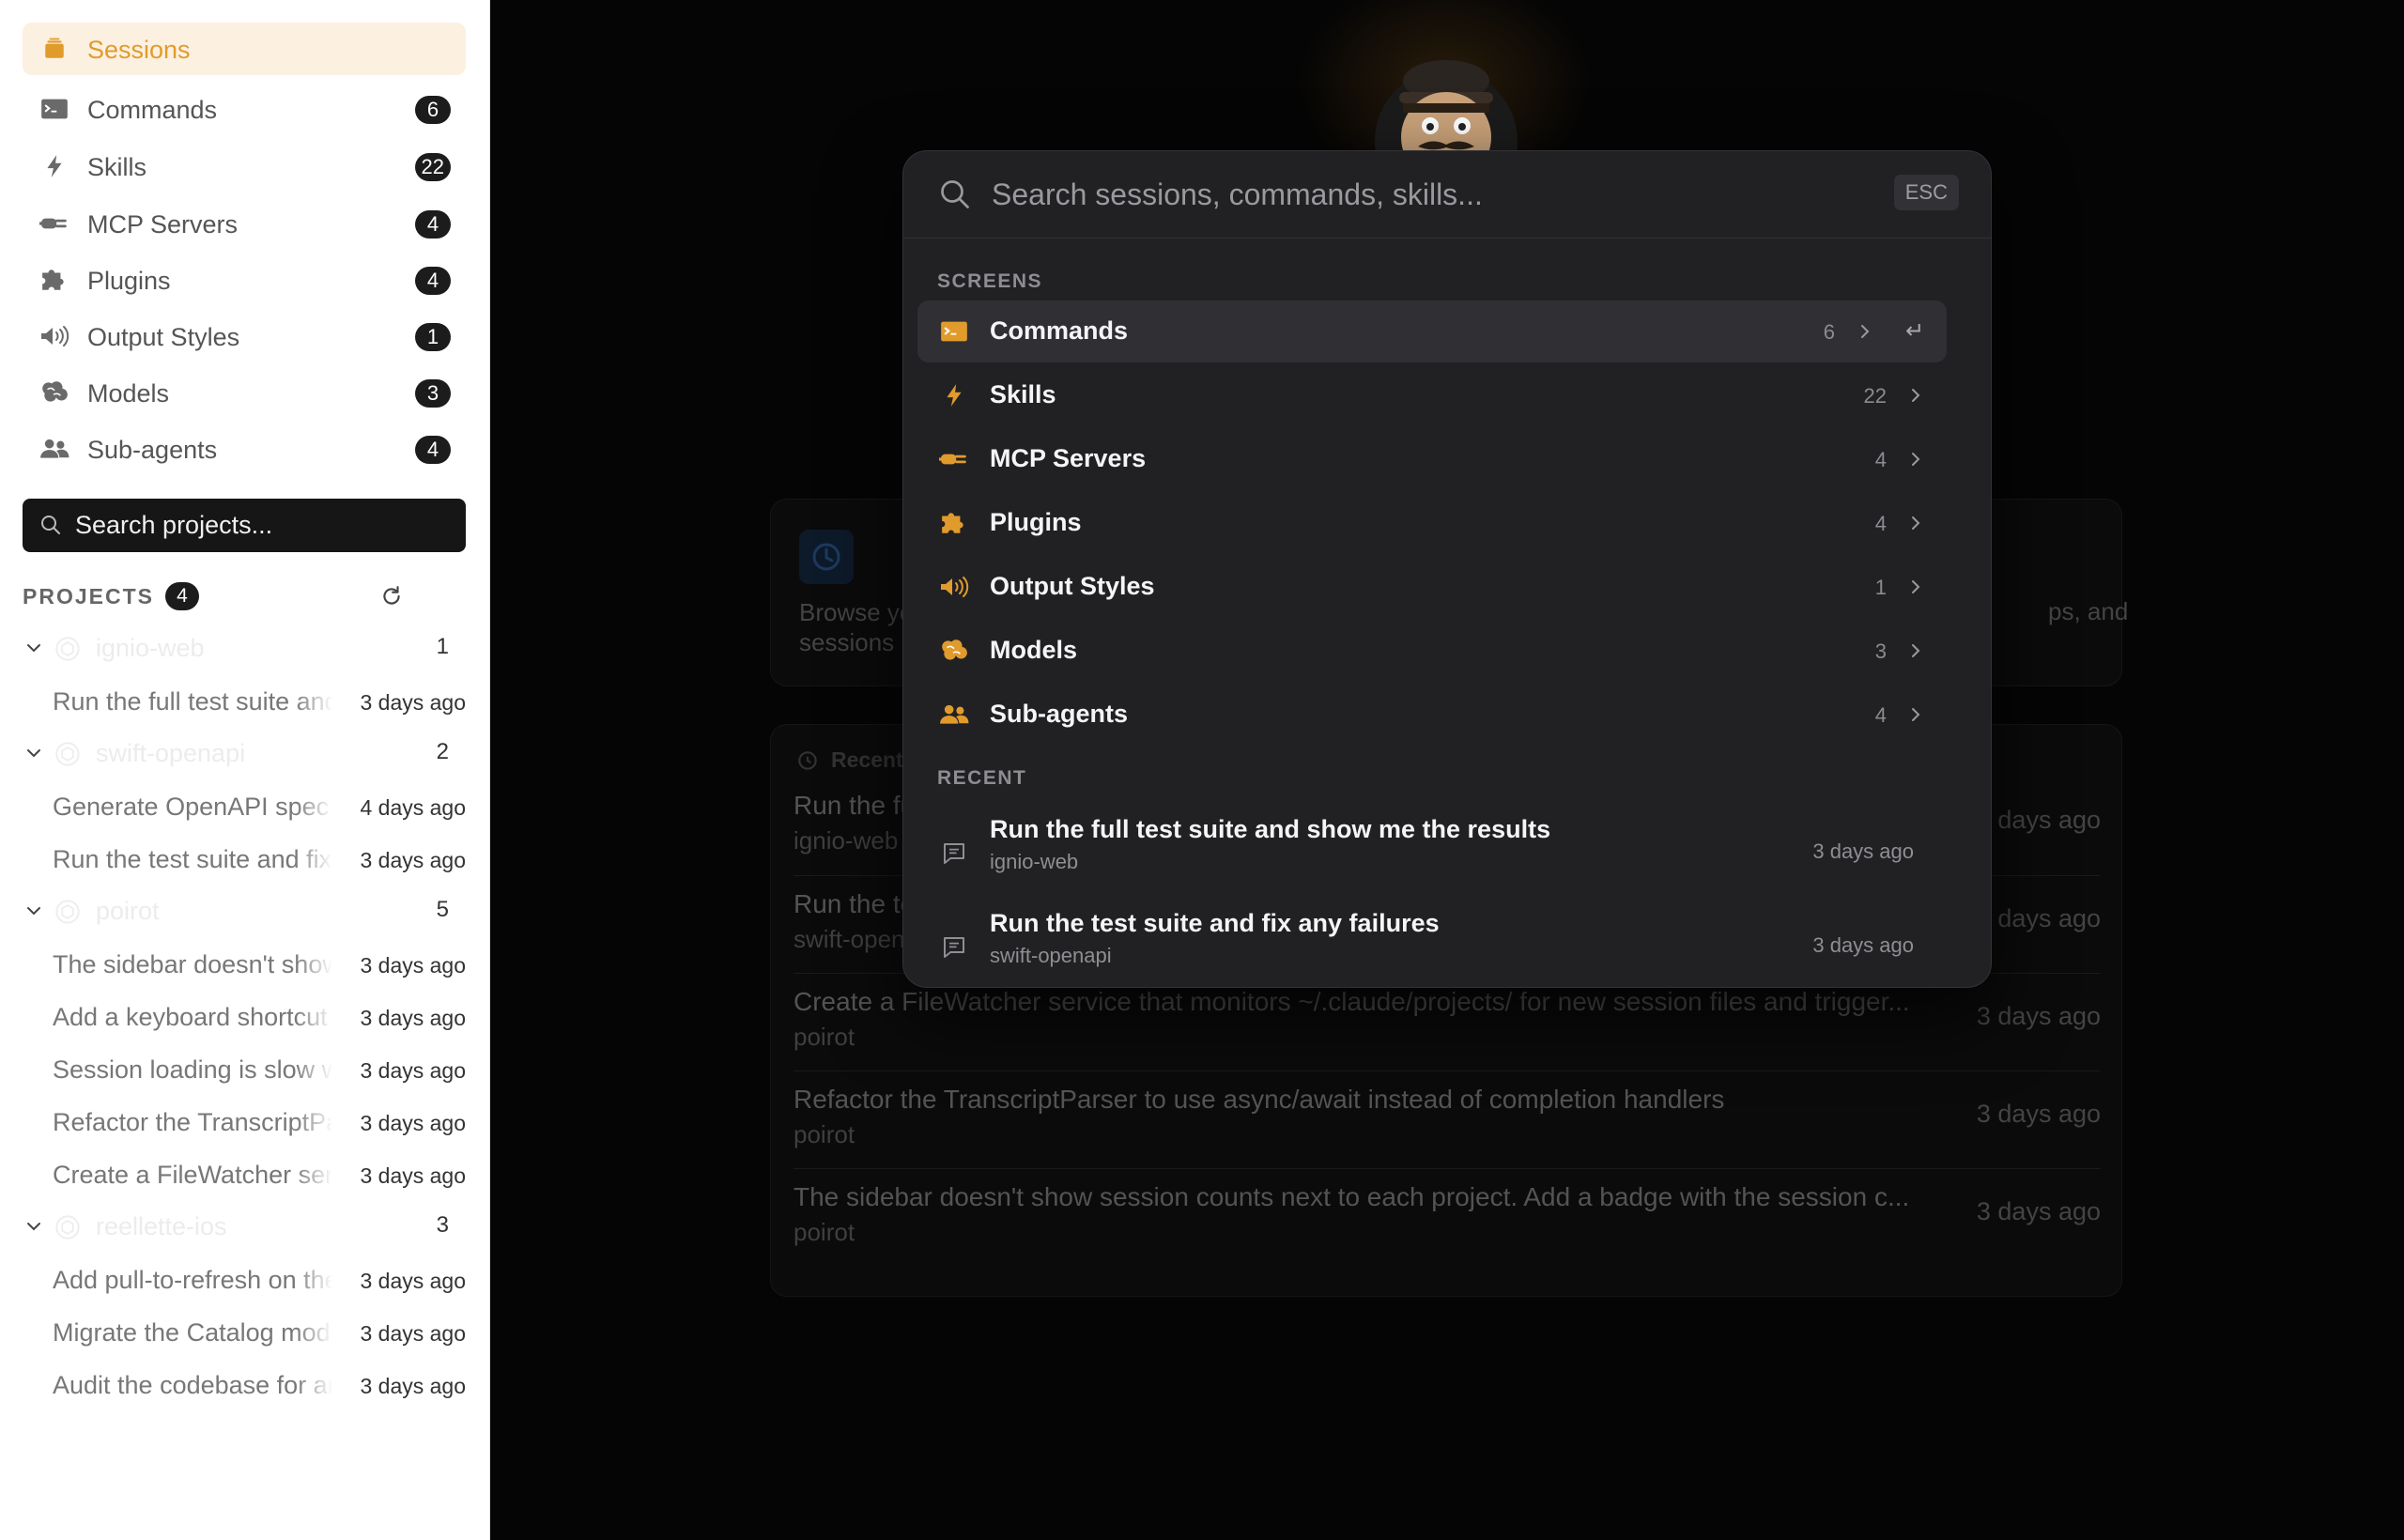  Describe the element at coordinates (259, 1333) in the screenshot. I see `session-row: Migrate the Catalog model 3 days ago` at that location.